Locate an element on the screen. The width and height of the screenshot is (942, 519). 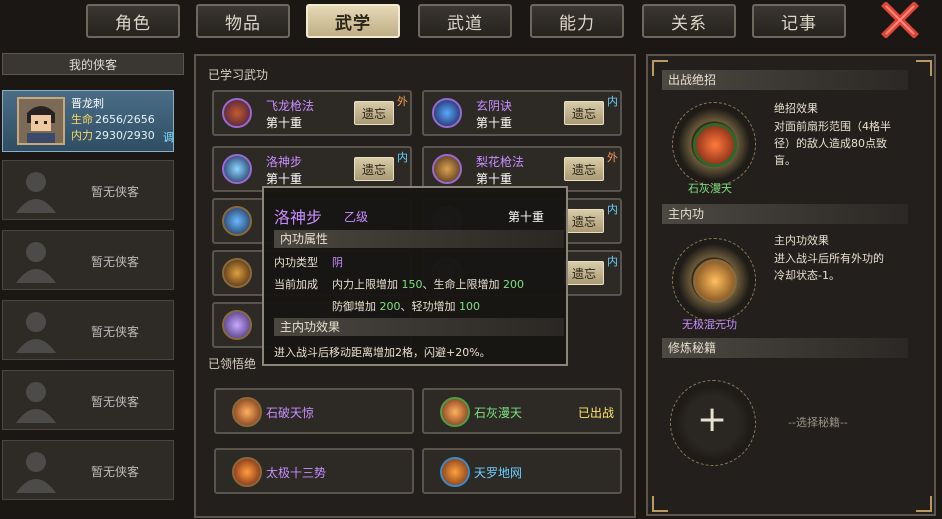
my-heroes-title: 我的侠客 is located at coordinates (92, 64).